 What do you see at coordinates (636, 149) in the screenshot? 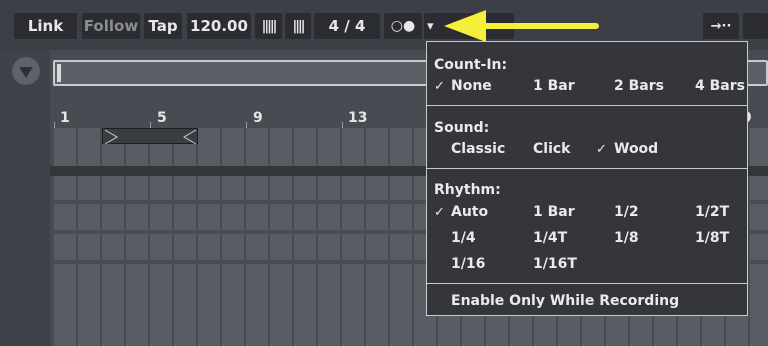
I see `sound-wood: Wood` at bounding box center [636, 149].